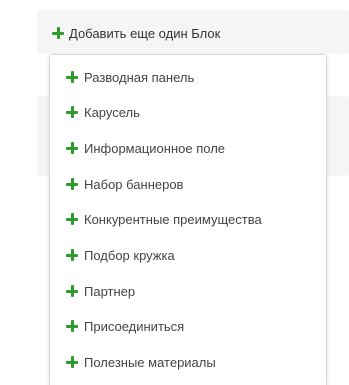  I want to click on menu-item-karusel: Карусель, so click(103, 112).